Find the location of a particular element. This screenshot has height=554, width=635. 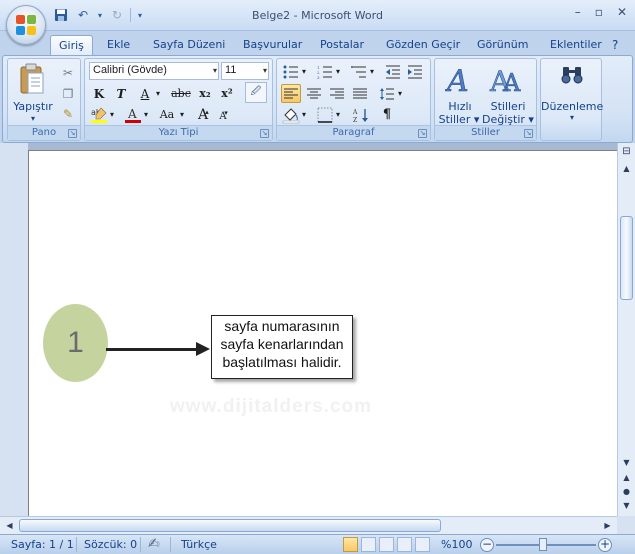

editing-dropdown-icon: ▾ is located at coordinates (572, 117).